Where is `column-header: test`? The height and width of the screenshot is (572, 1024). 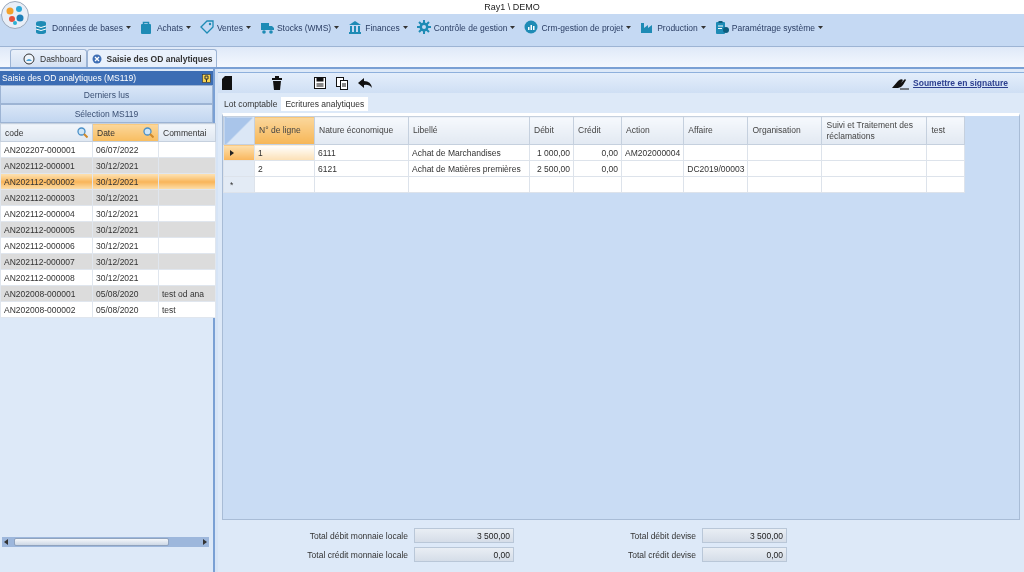 column-header: test is located at coordinates (946, 130).